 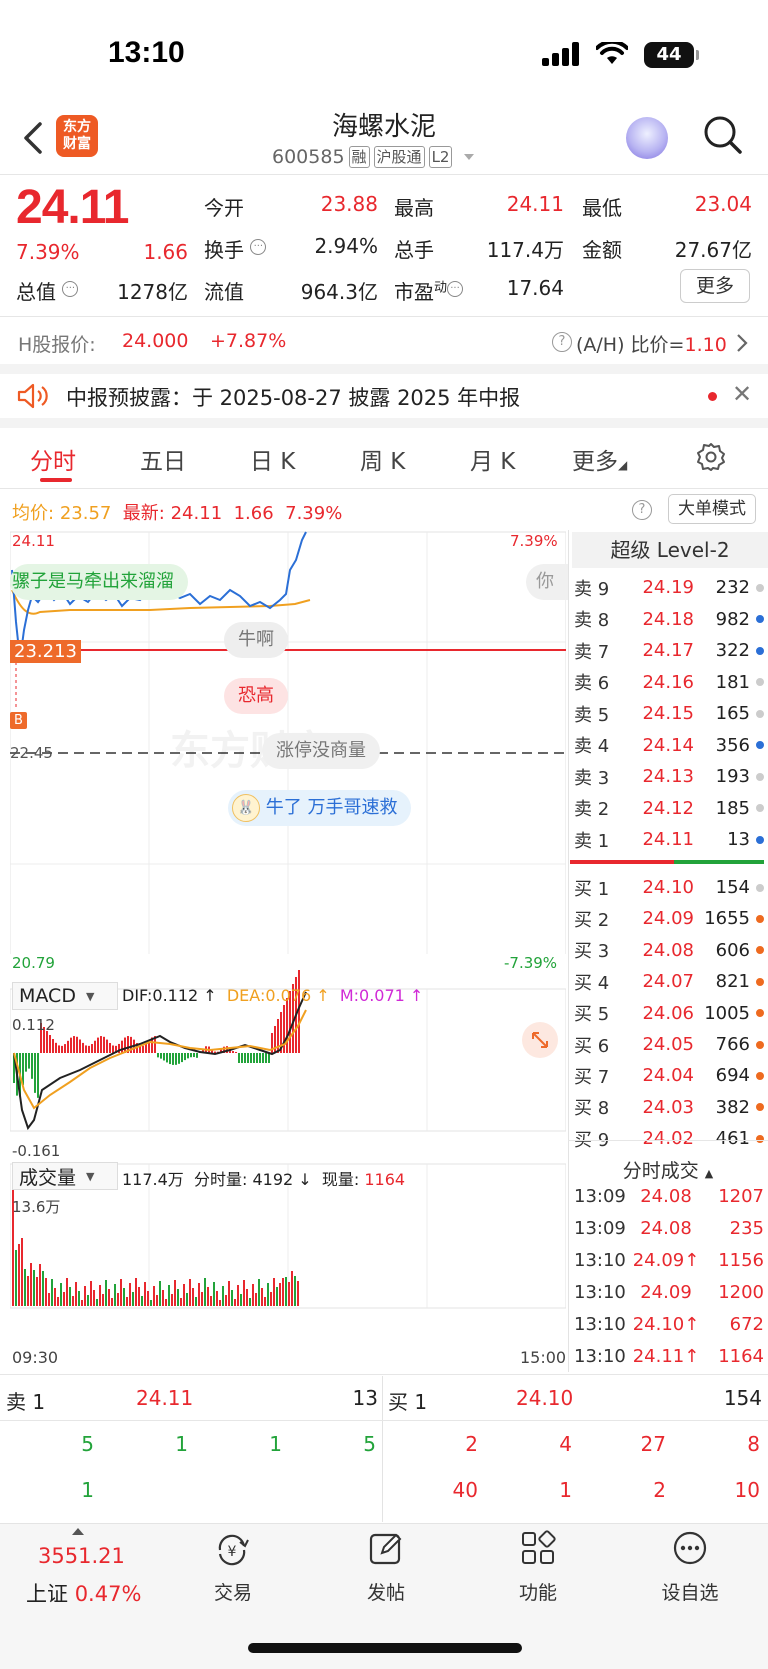 I want to click on robot-assistant-icon, so click(x=647, y=138).